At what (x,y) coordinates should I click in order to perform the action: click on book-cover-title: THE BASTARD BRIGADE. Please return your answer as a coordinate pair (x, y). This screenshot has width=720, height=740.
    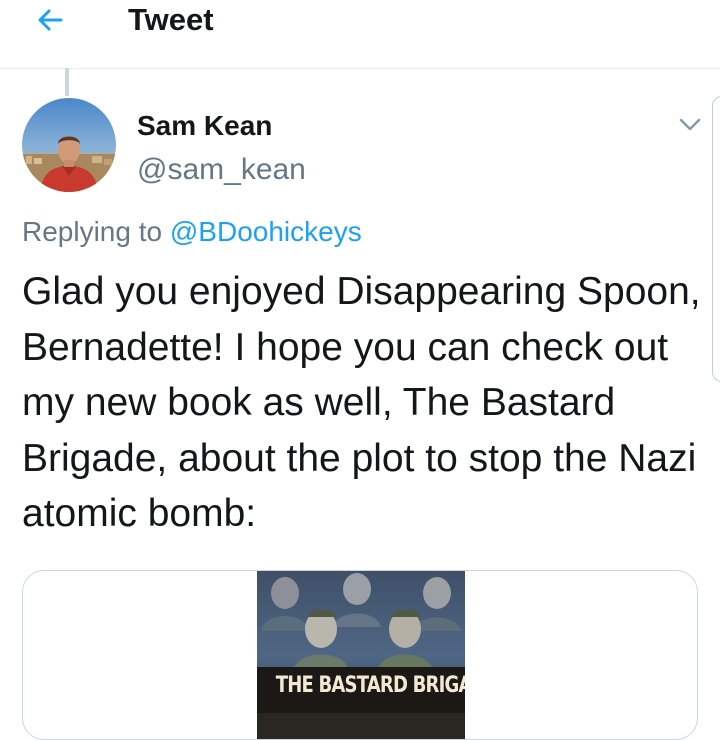
    Looking at the image, I should click on (370, 685).